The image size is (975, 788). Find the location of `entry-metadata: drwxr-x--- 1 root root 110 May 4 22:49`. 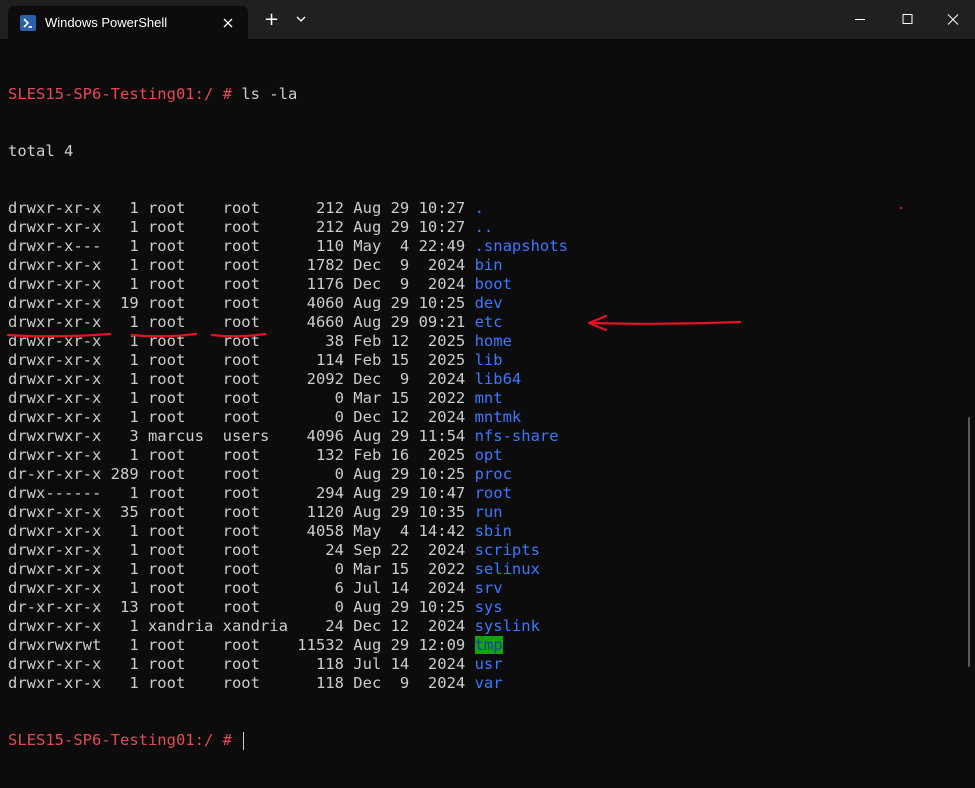

entry-metadata: drwxr-x--- 1 root root 110 May 4 22:49 is located at coordinates (241, 246).